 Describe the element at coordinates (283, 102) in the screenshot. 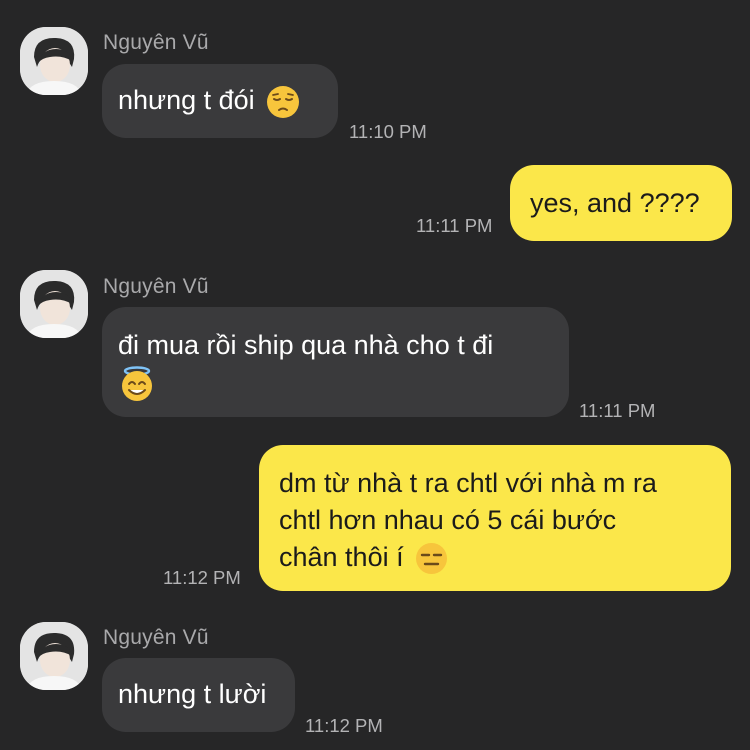

I see `pensive-face-icon` at that location.